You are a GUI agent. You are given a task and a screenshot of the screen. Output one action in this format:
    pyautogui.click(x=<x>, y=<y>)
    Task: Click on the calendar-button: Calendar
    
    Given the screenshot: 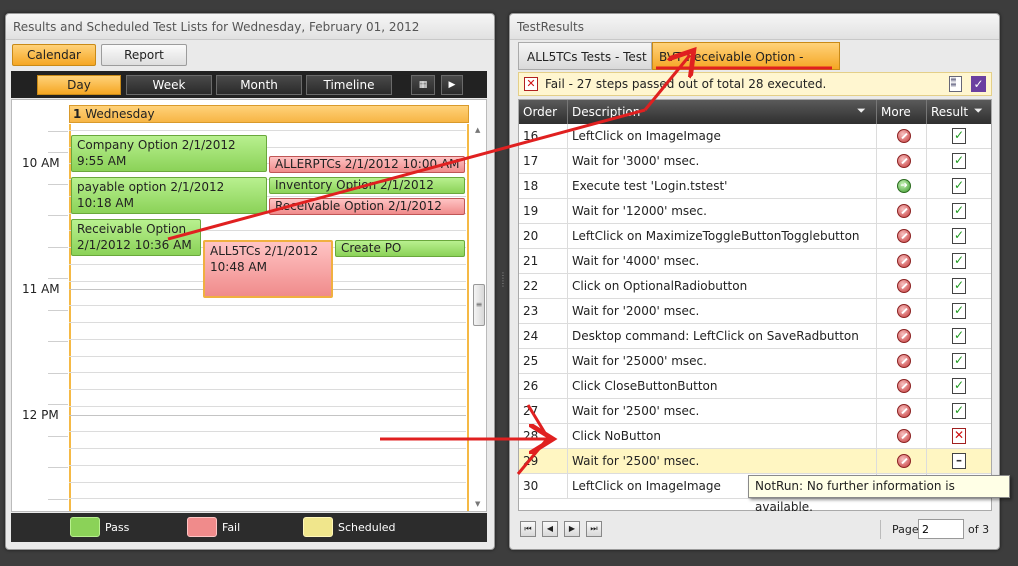 What is the action you would take?
    pyautogui.click(x=54, y=55)
    